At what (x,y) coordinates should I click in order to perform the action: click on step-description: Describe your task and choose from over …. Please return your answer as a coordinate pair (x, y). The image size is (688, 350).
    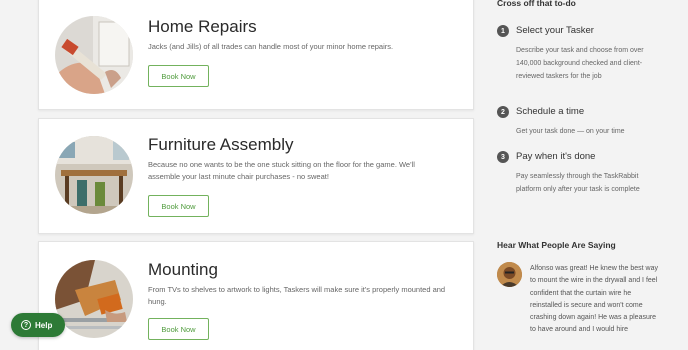
    Looking at the image, I should click on (580, 63).